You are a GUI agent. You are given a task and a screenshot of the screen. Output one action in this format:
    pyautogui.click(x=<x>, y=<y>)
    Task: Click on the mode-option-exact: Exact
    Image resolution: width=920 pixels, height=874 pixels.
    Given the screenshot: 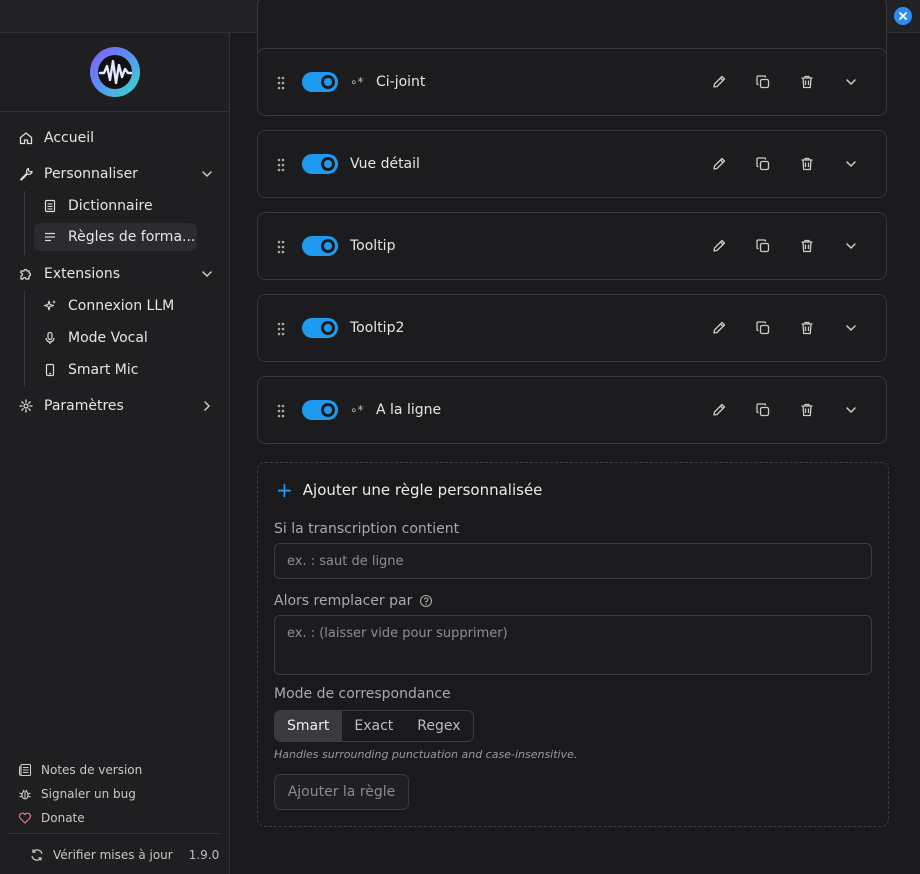 What is the action you would take?
    pyautogui.click(x=373, y=726)
    